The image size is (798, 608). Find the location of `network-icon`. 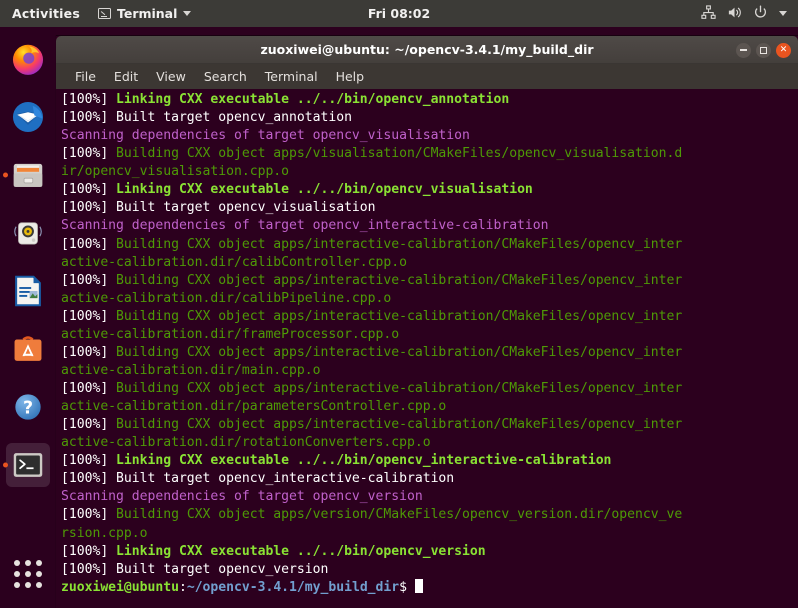

network-icon is located at coordinates (708, 13).